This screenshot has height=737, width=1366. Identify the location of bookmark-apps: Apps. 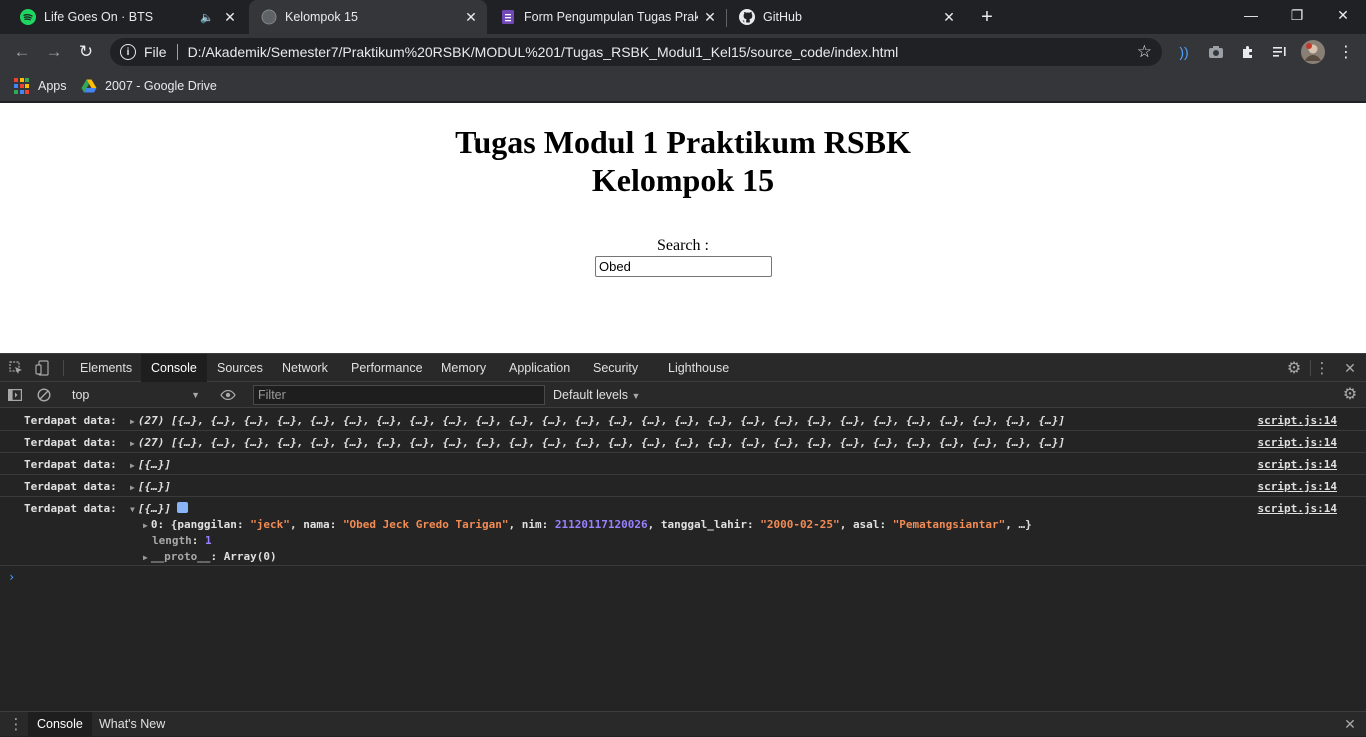
(40, 86).